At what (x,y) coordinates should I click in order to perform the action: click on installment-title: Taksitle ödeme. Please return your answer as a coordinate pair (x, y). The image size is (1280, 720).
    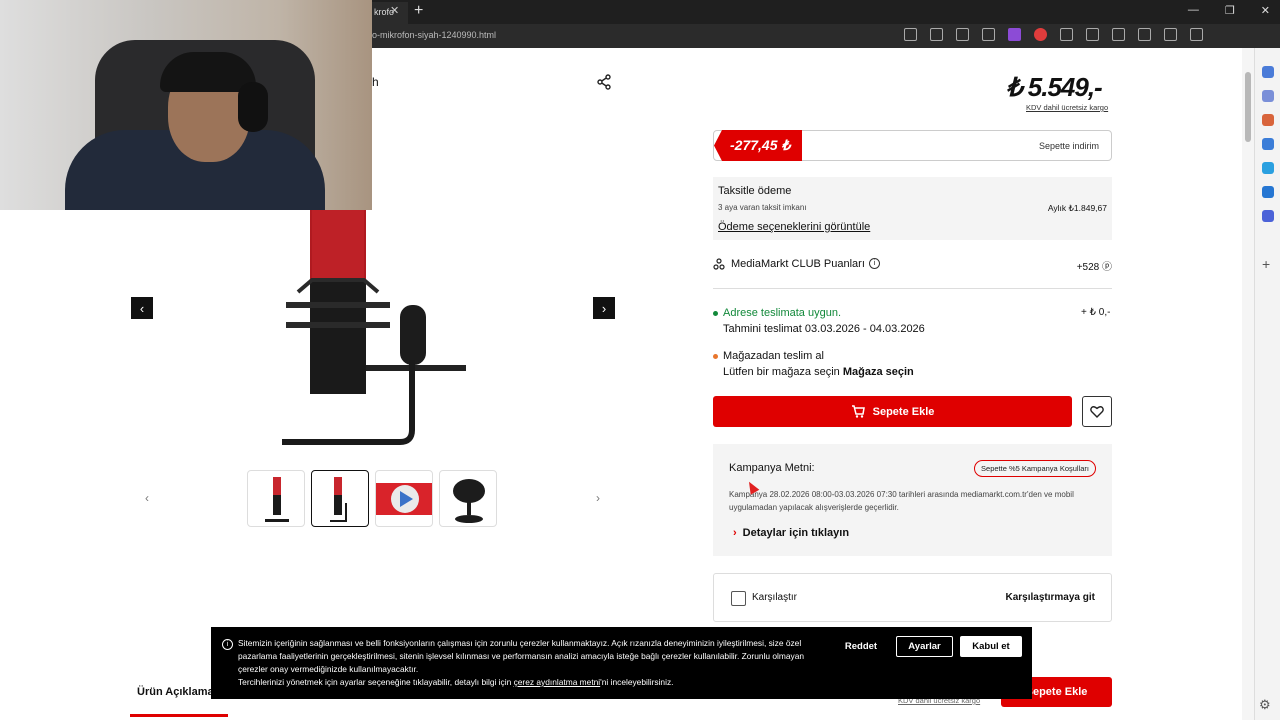
    Looking at the image, I should click on (755, 191).